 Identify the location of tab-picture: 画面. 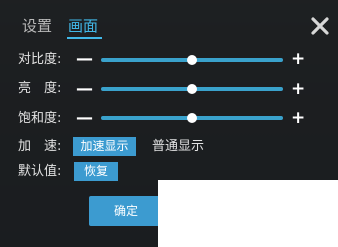
(83, 26).